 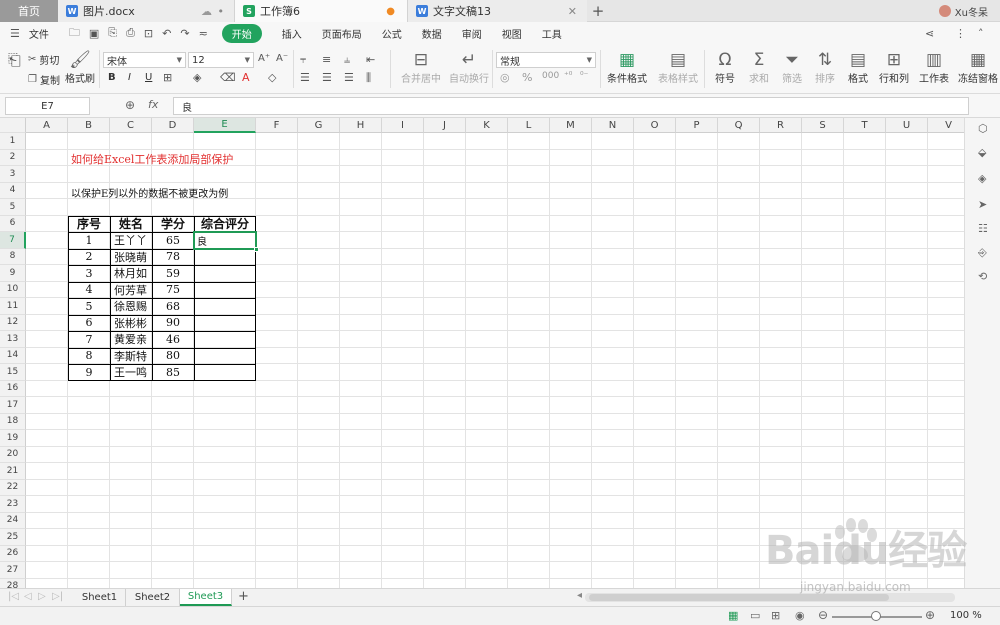 I want to click on row-header: 28, so click(x=13, y=583).